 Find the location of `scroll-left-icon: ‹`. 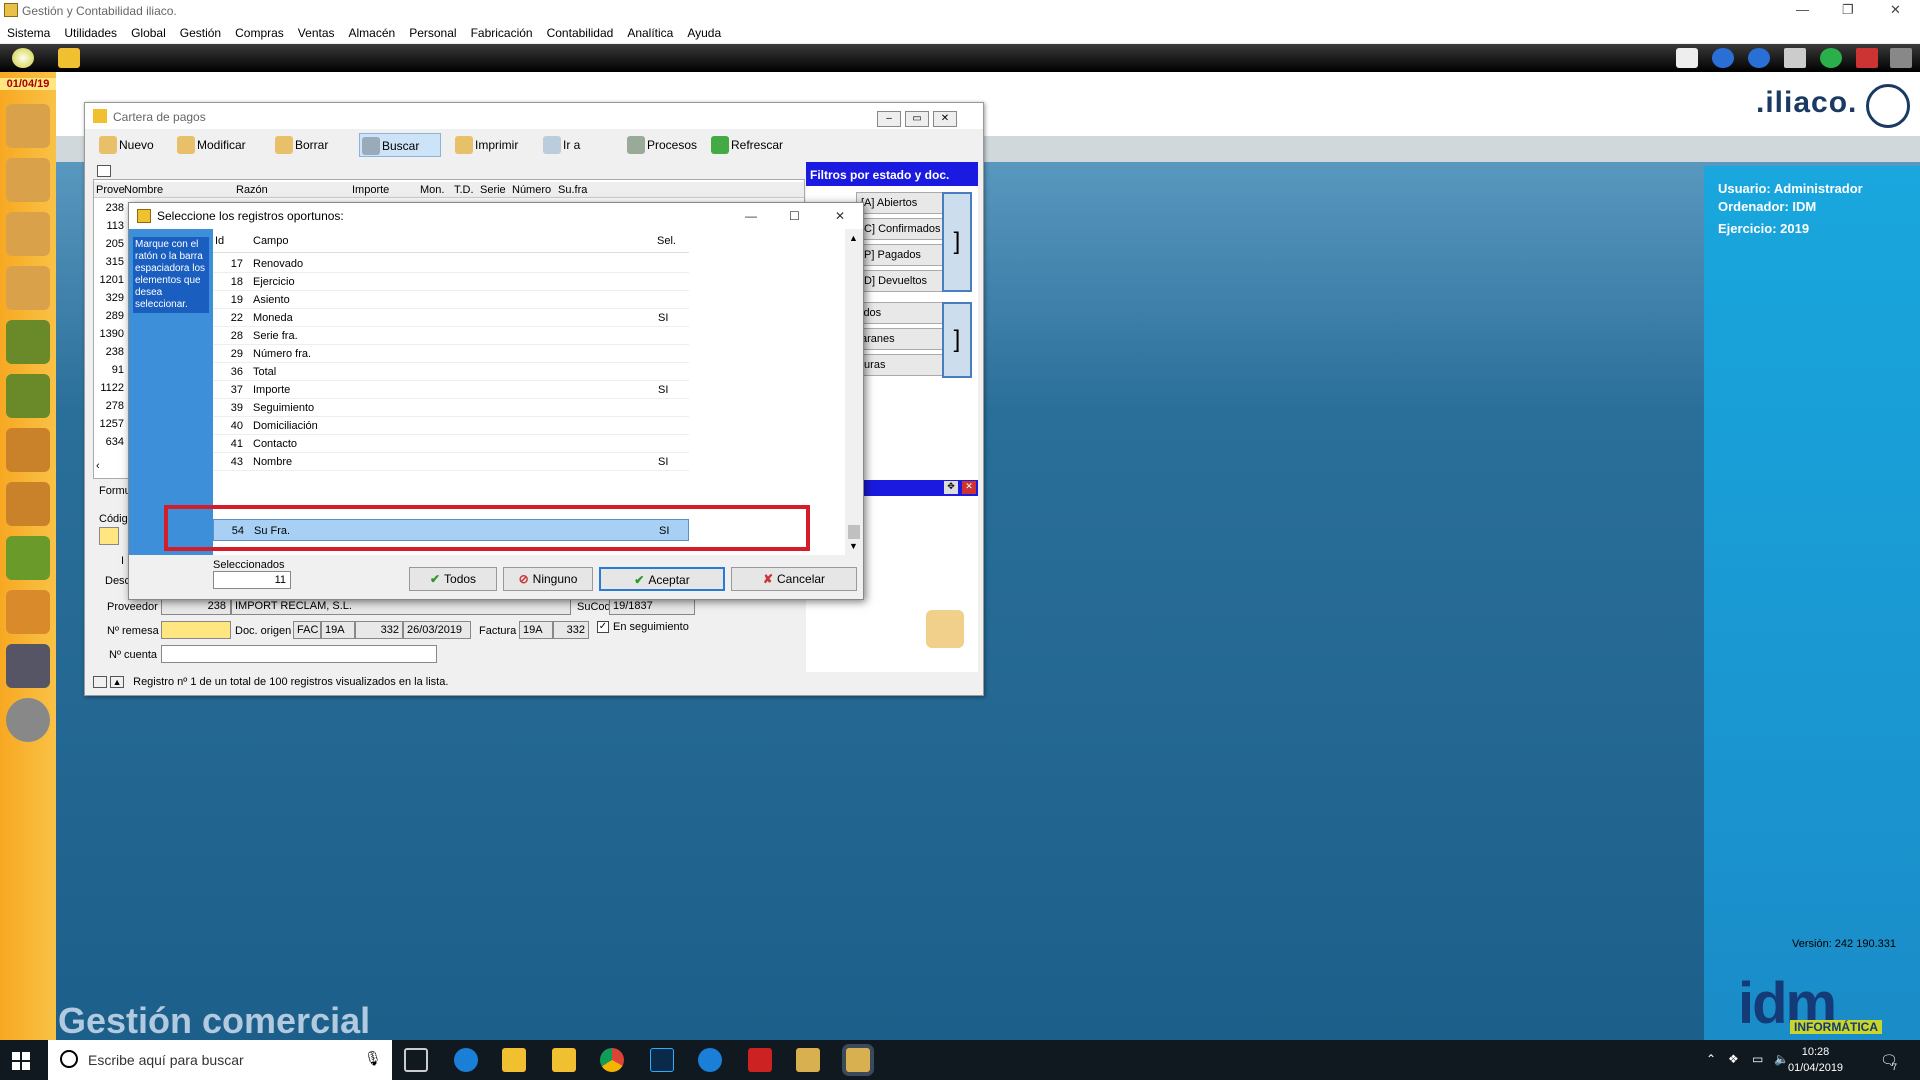

scroll-left-icon: ‹ is located at coordinates (98, 466).